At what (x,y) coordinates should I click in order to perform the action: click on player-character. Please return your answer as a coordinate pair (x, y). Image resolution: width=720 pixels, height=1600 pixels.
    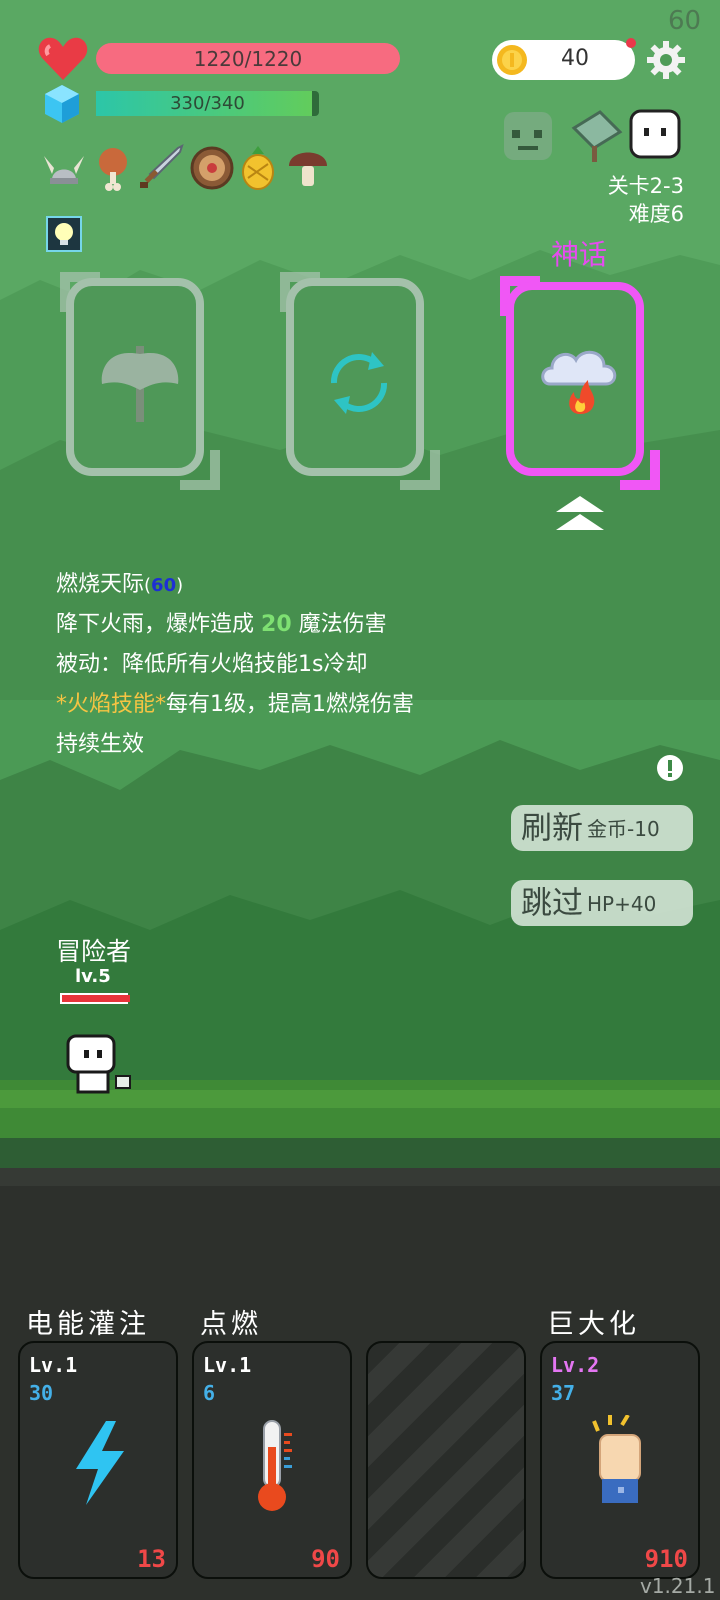
    Looking at the image, I should click on (98, 1064).